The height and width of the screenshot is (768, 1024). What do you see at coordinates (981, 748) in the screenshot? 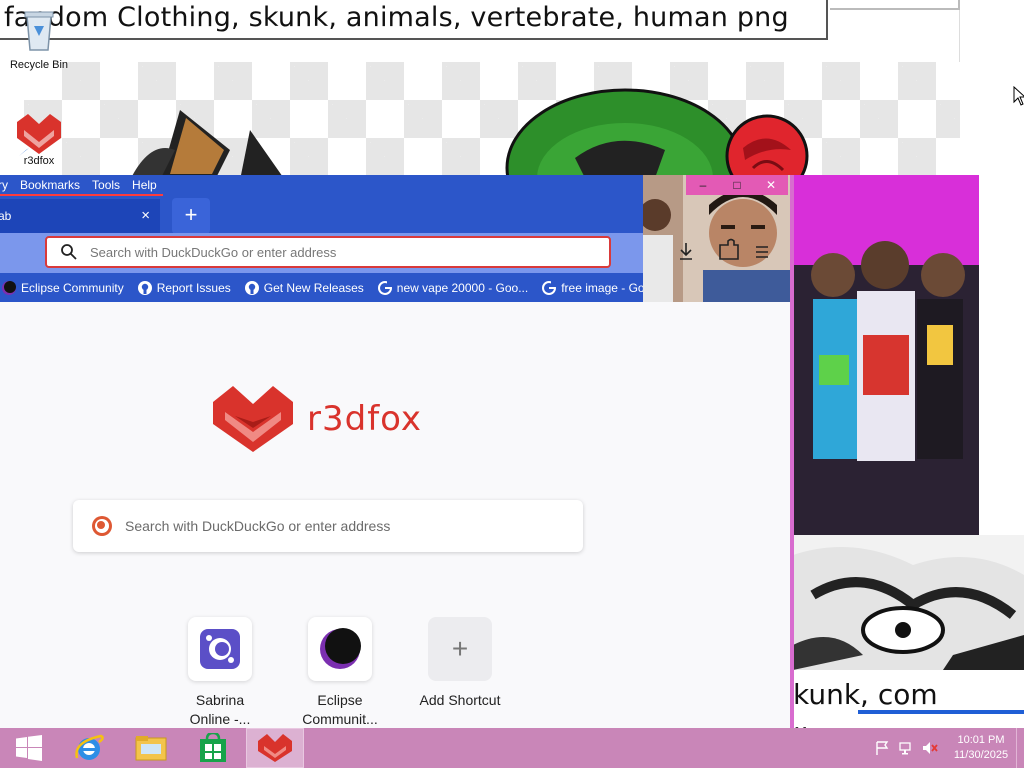
I see `system-clock: 10:01 PM 11/30/2025` at bounding box center [981, 748].